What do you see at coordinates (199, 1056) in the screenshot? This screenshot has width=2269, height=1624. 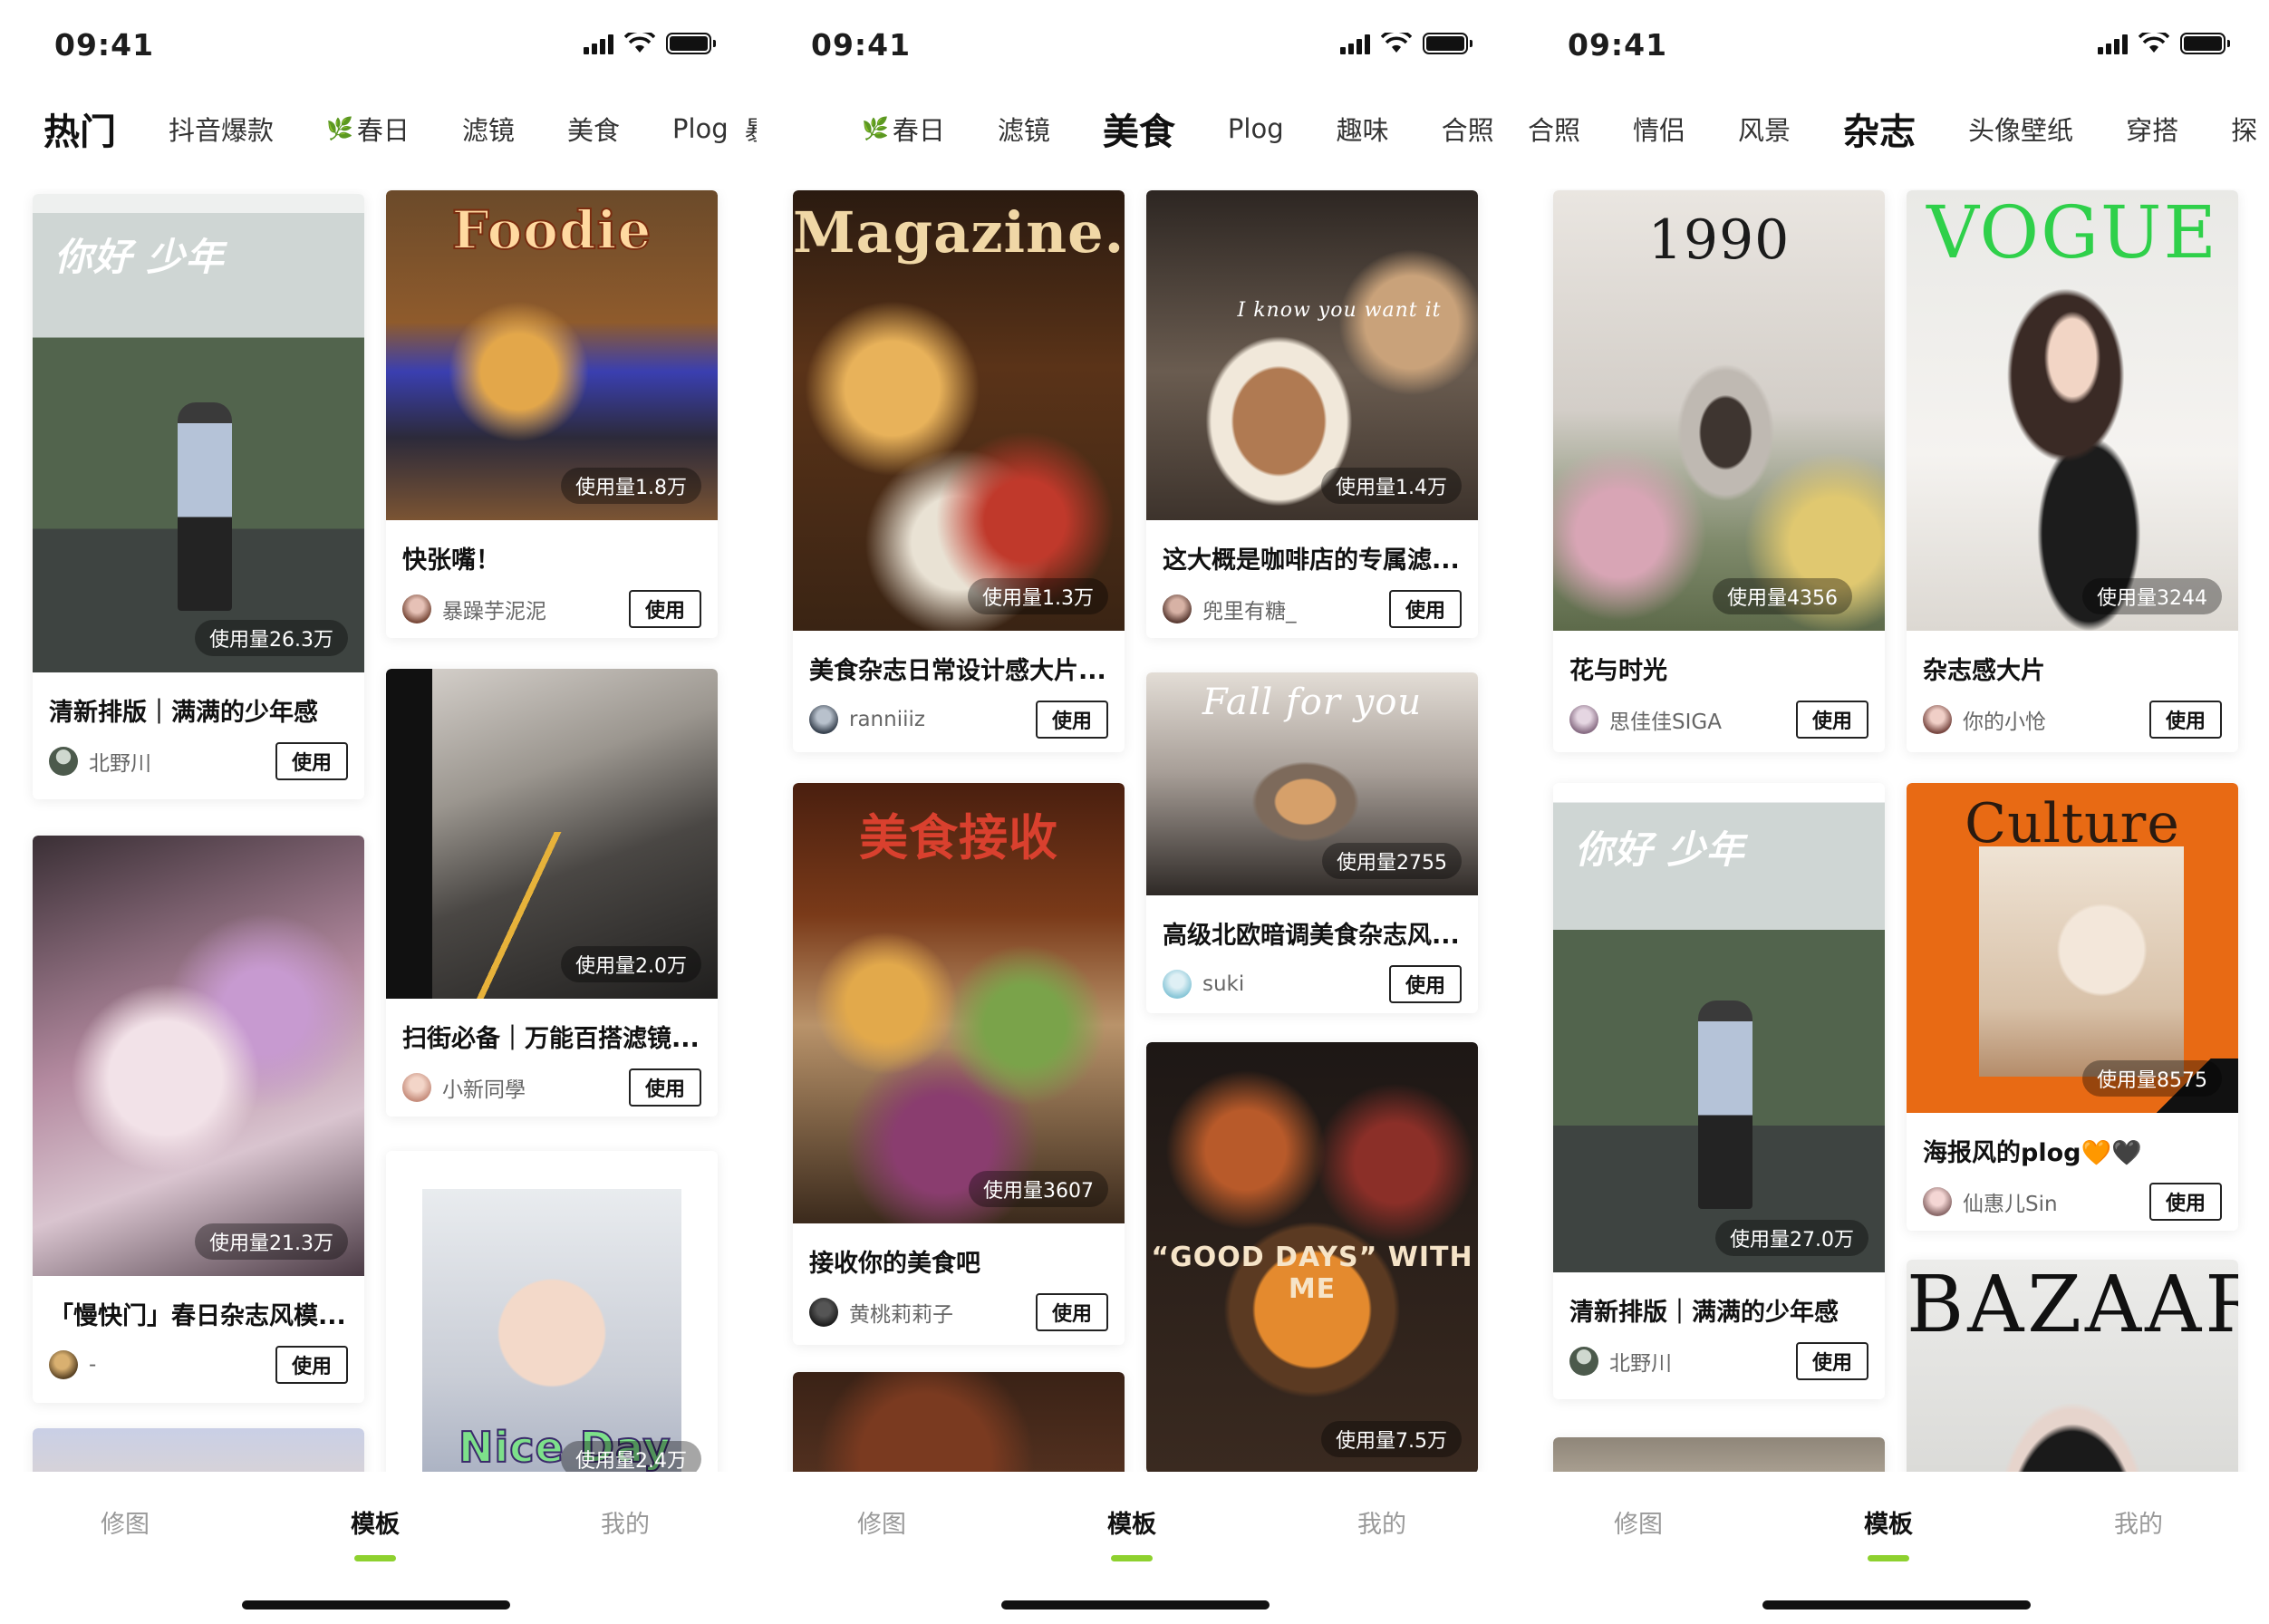 I see `template-thumbnail: 使用量21.3万` at bounding box center [199, 1056].